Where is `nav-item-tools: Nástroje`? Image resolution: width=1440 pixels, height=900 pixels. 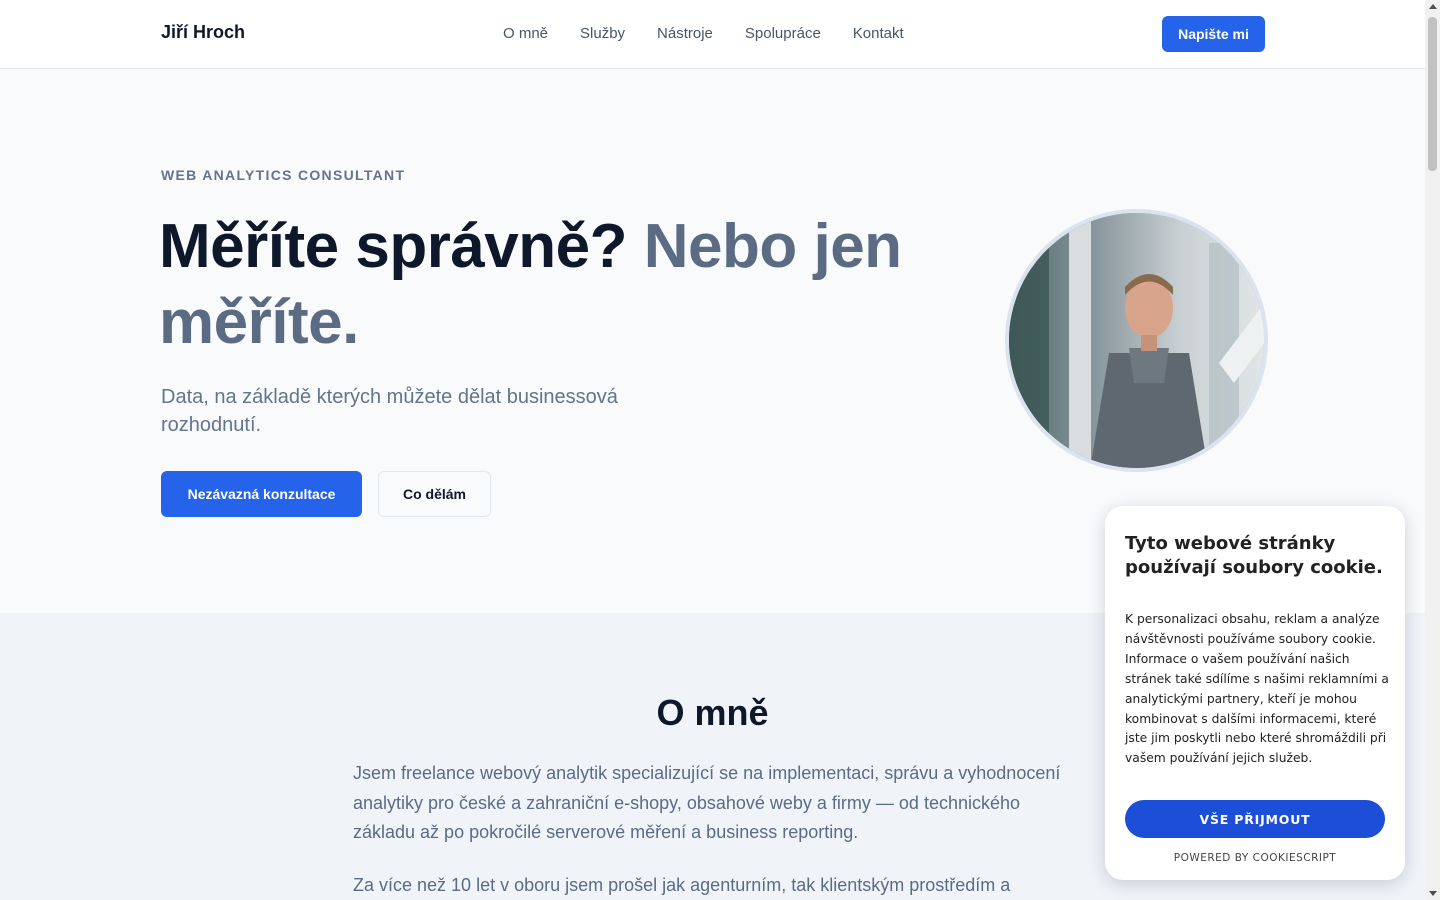
nav-item-tools: Nástroje is located at coordinates (685, 33).